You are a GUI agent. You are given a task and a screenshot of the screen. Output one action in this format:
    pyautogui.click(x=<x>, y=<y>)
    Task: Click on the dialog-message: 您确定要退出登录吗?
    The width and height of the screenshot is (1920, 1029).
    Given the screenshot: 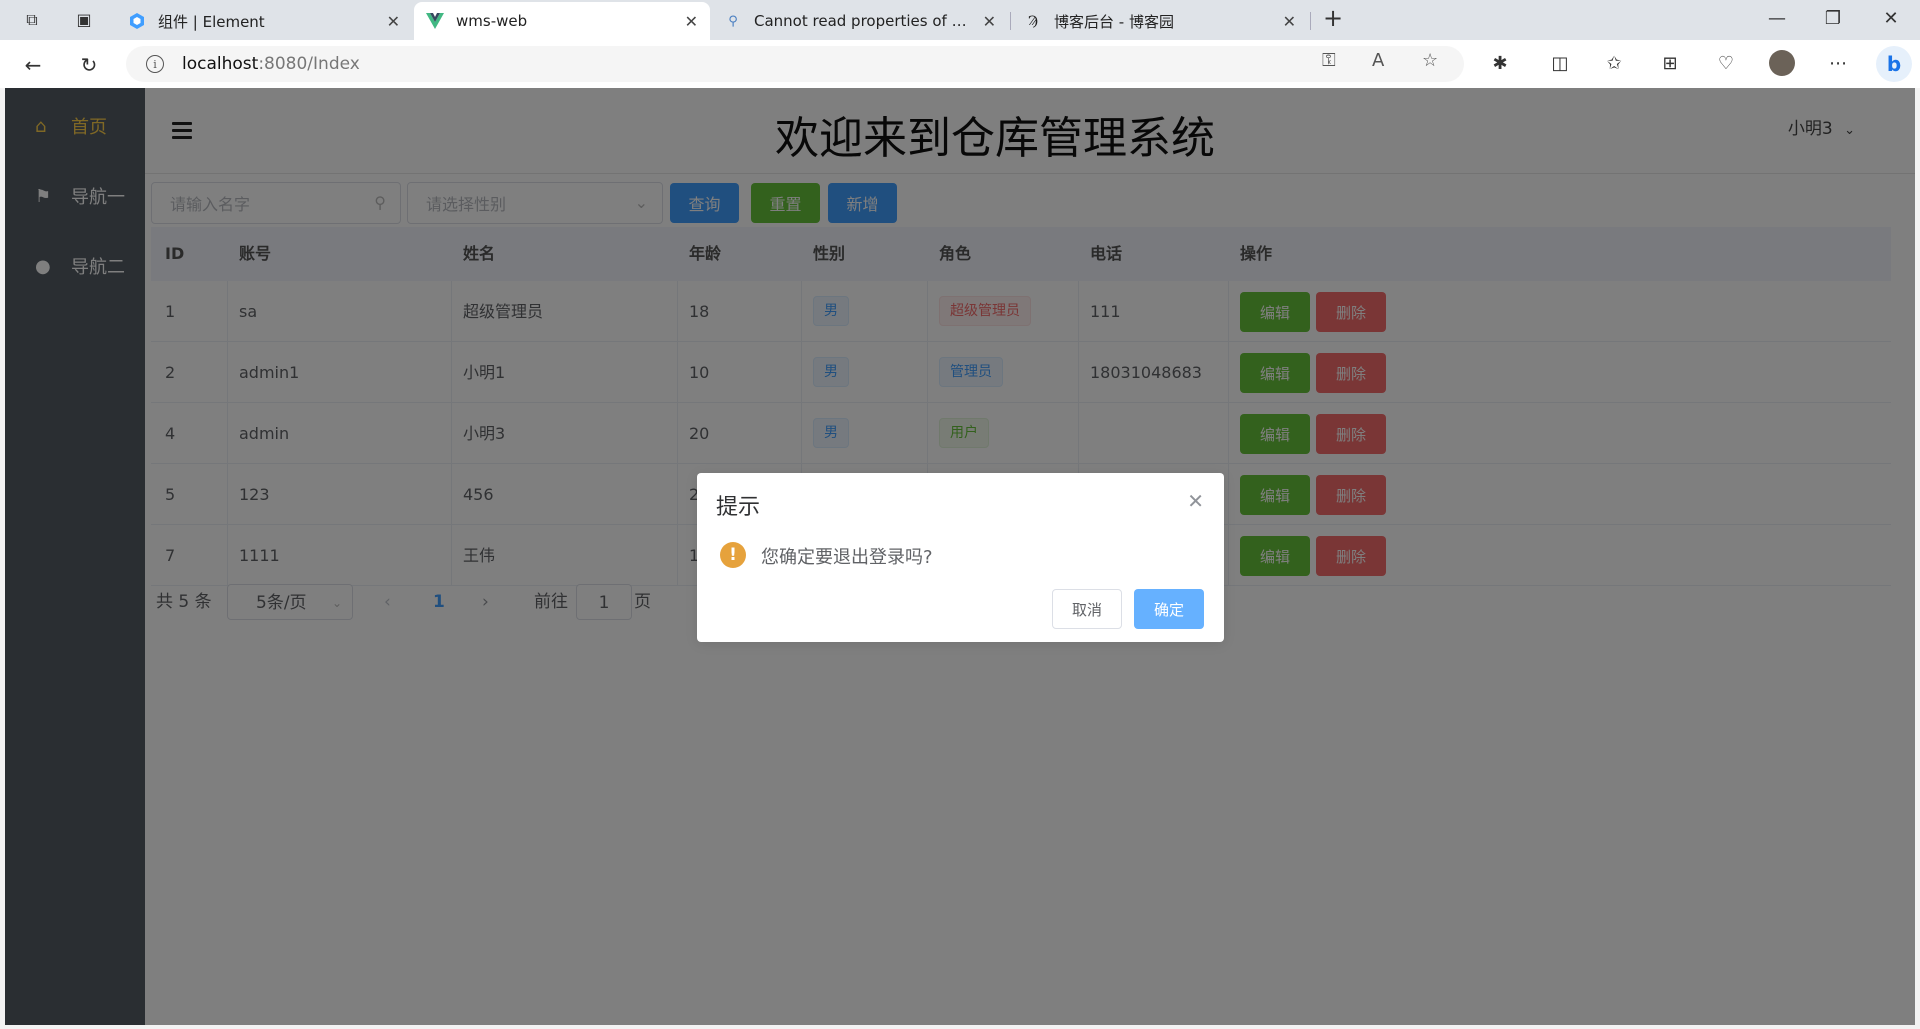 What is the action you would take?
    pyautogui.click(x=847, y=557)
    